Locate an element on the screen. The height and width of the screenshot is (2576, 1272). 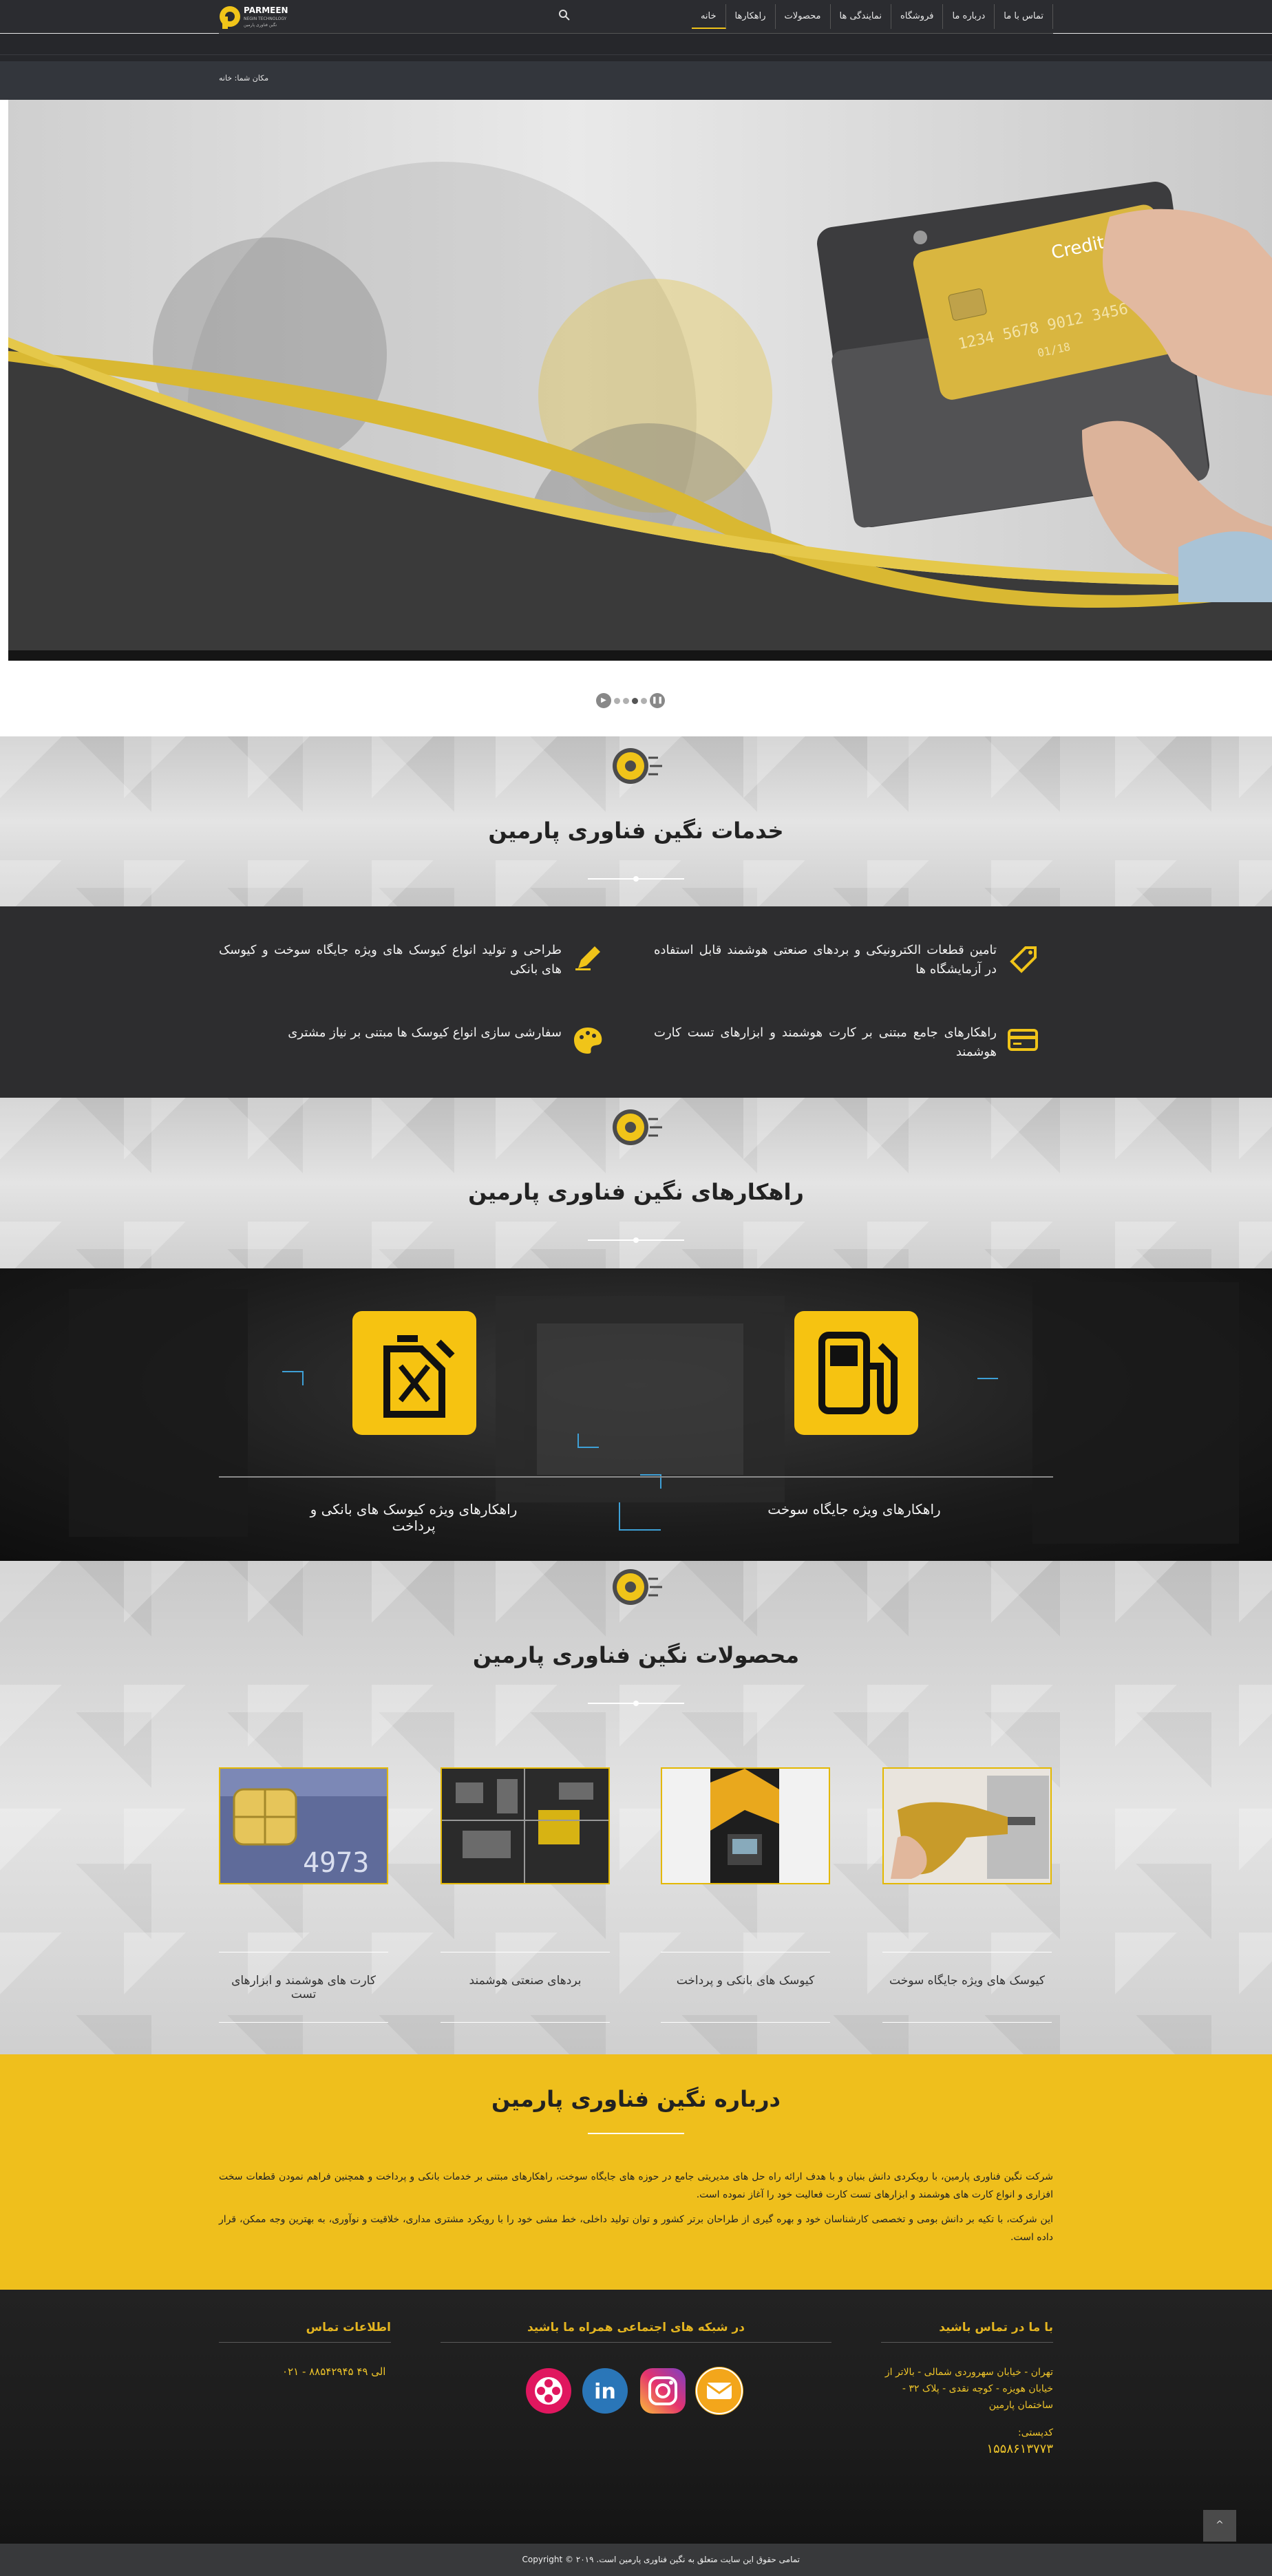
fuel-pump-icon is located at coordinates (856, 1373).